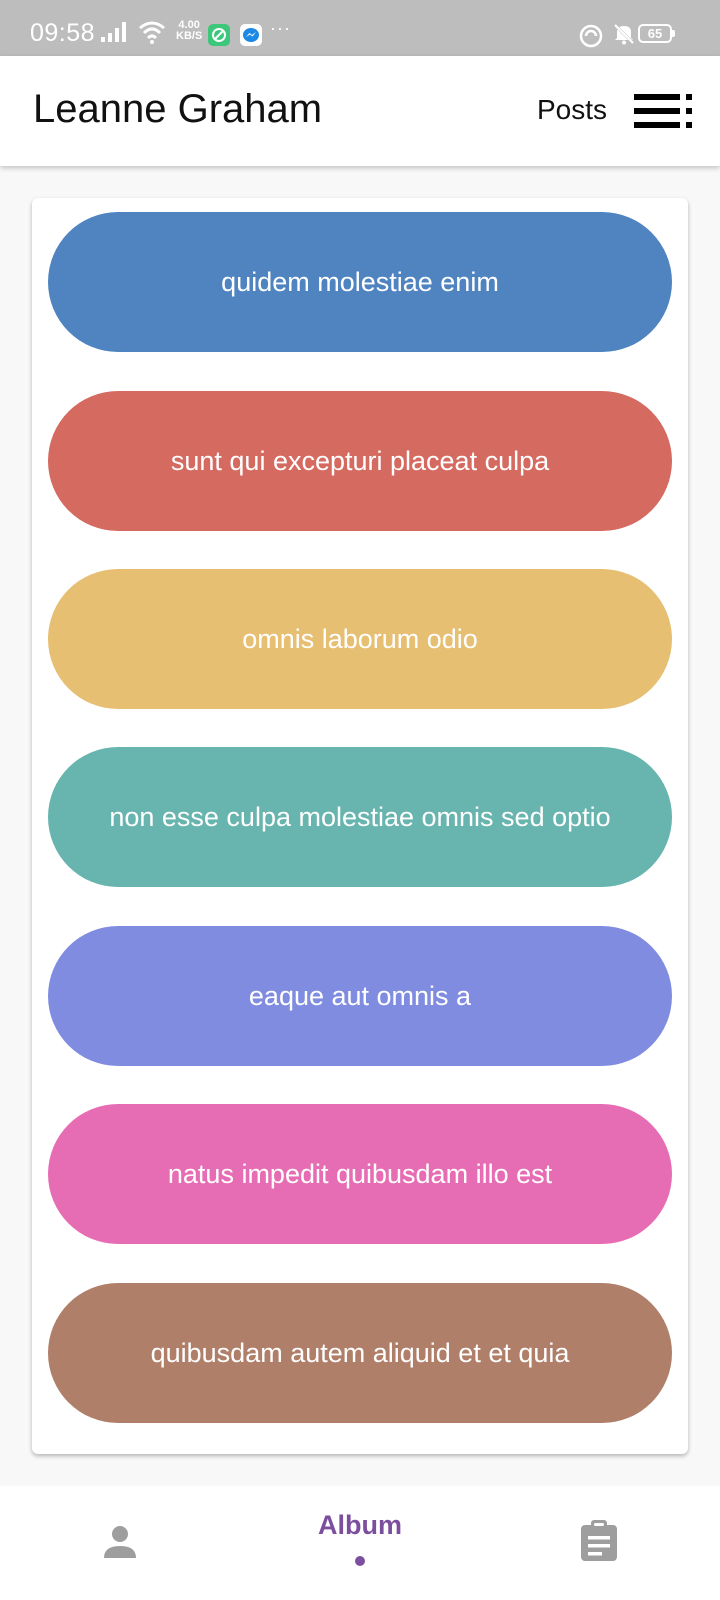  Describe the element at coordinates (219, 37) in the screenshot. I see `app-notification-icon` at that location.